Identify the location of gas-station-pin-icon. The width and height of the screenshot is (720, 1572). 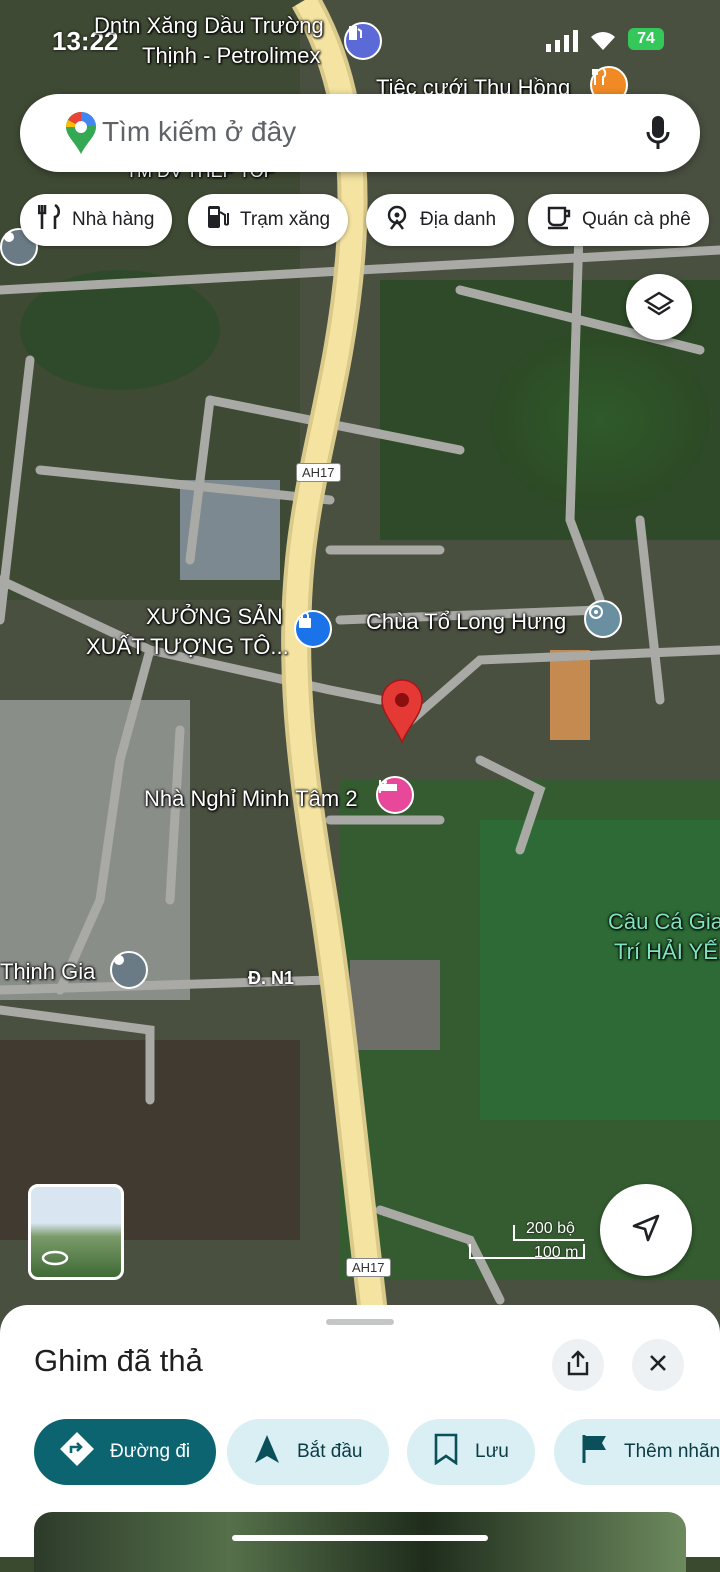
(363, 41).